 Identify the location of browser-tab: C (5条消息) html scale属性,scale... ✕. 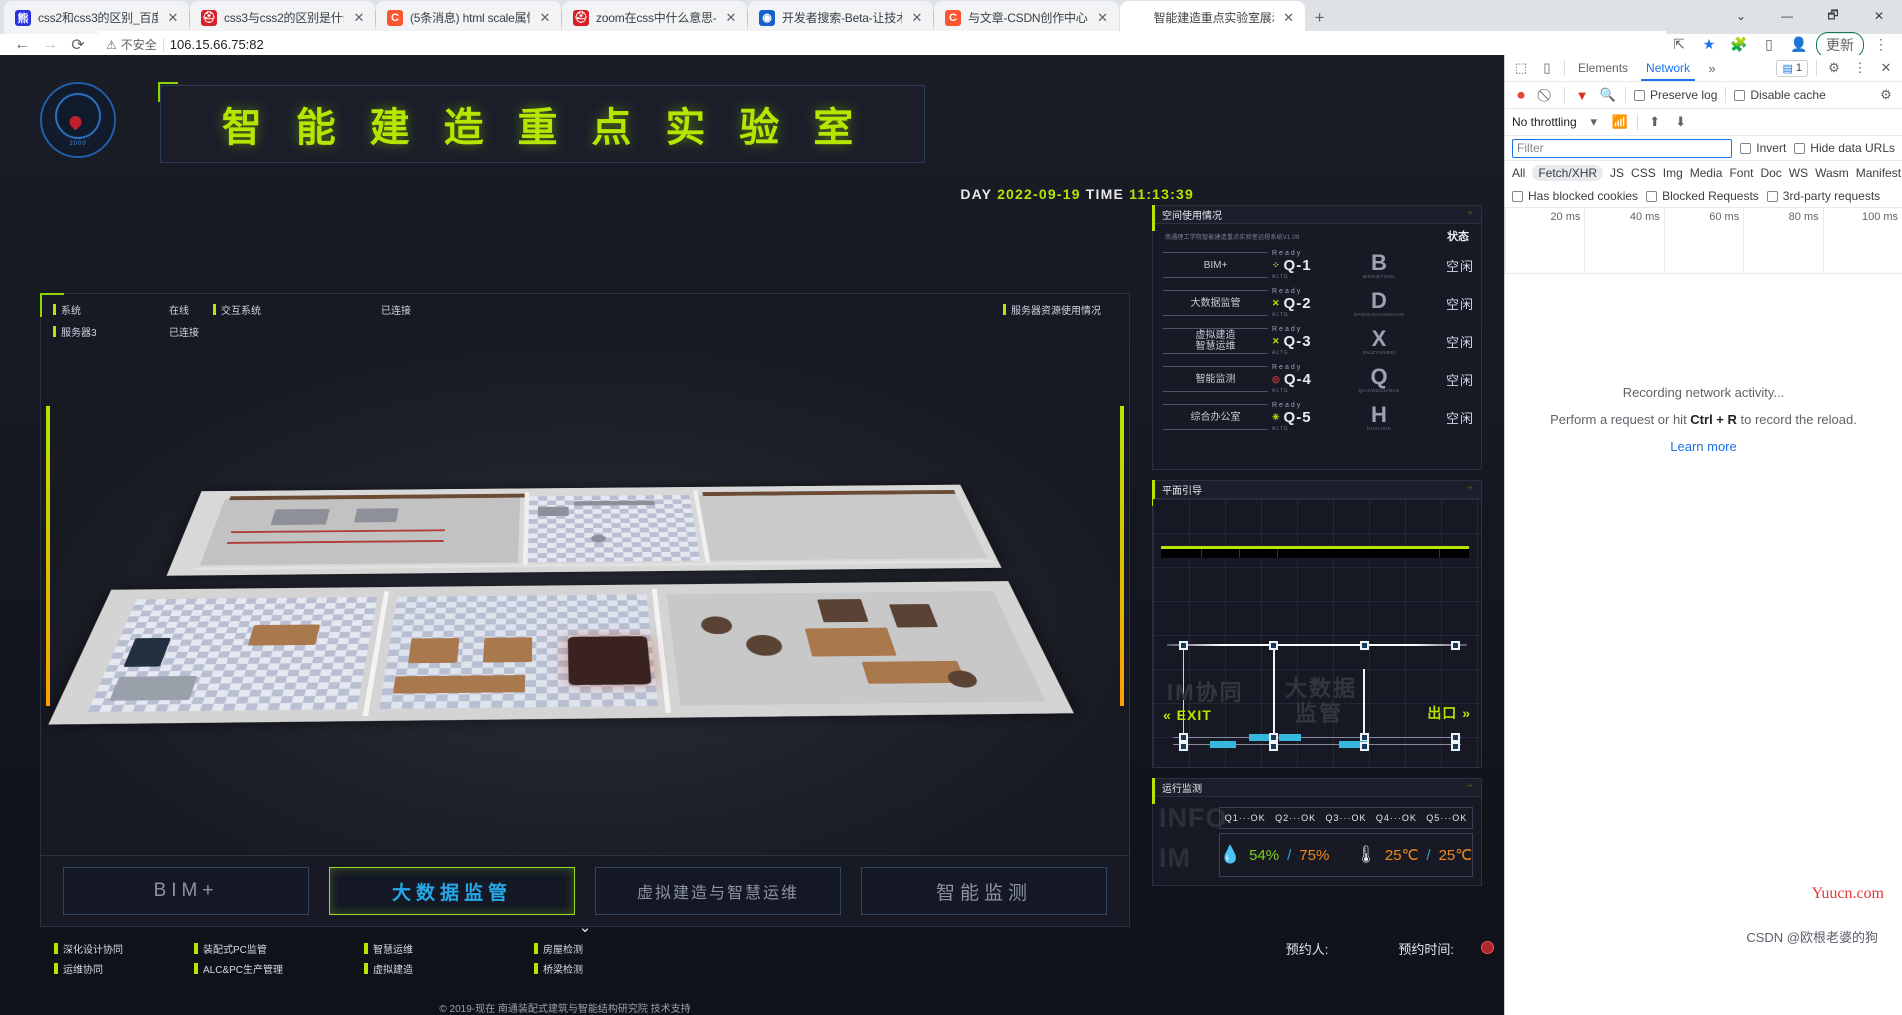
(469, 17).